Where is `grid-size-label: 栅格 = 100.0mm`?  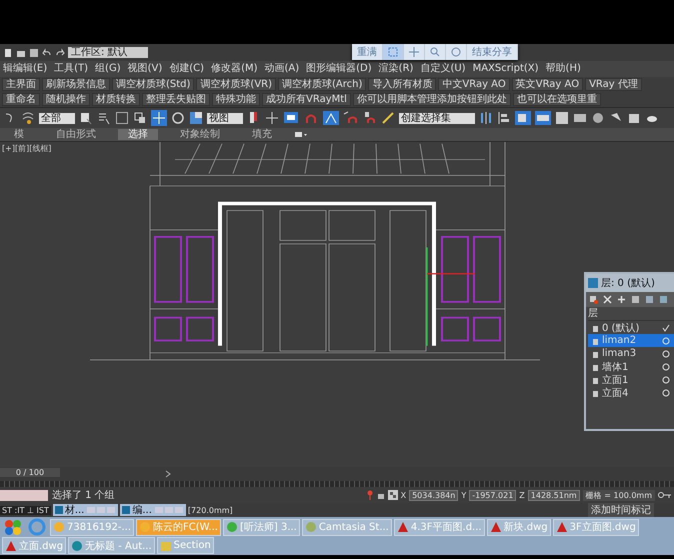
grid-size-label: 栅格 = 100.0mm is located at coordinates (618, 495).